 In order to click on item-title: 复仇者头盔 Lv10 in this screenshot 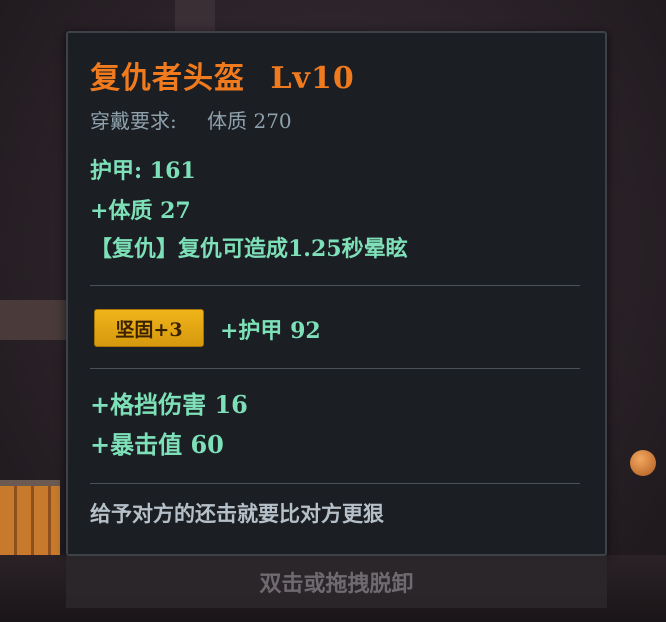, I will do `click(222, 75)`.